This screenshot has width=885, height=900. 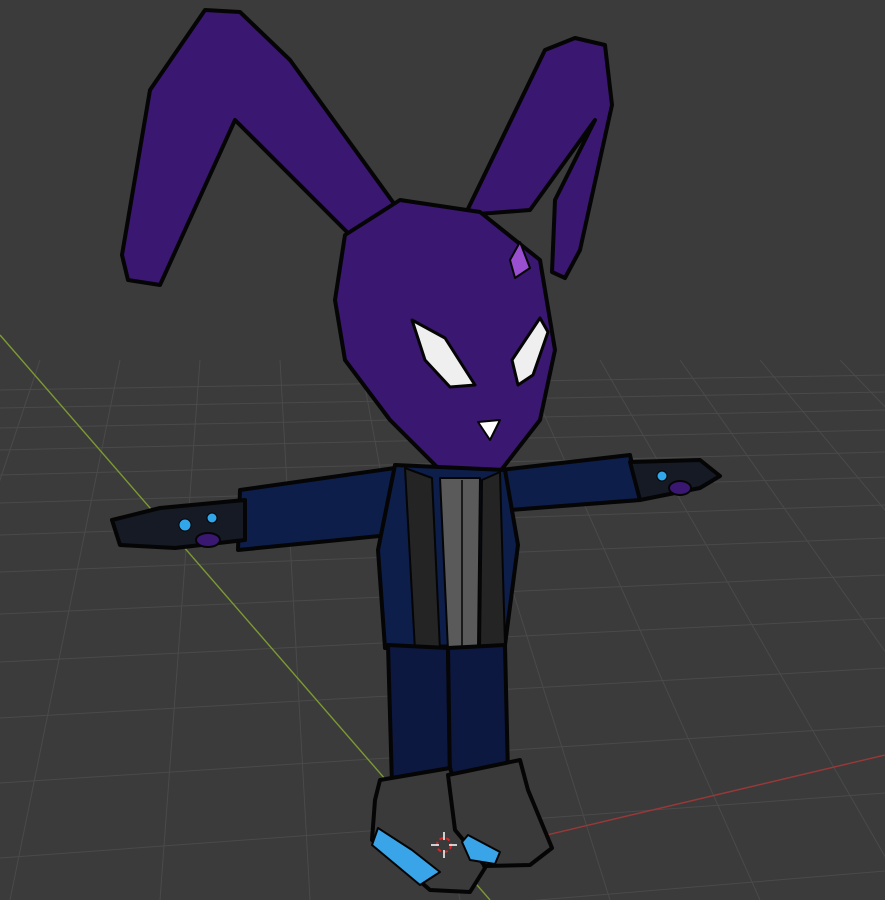 What do you see at coordinates (680, 488) in the screenshot?
I see `right-thumb` at bounding box center [680, 488].